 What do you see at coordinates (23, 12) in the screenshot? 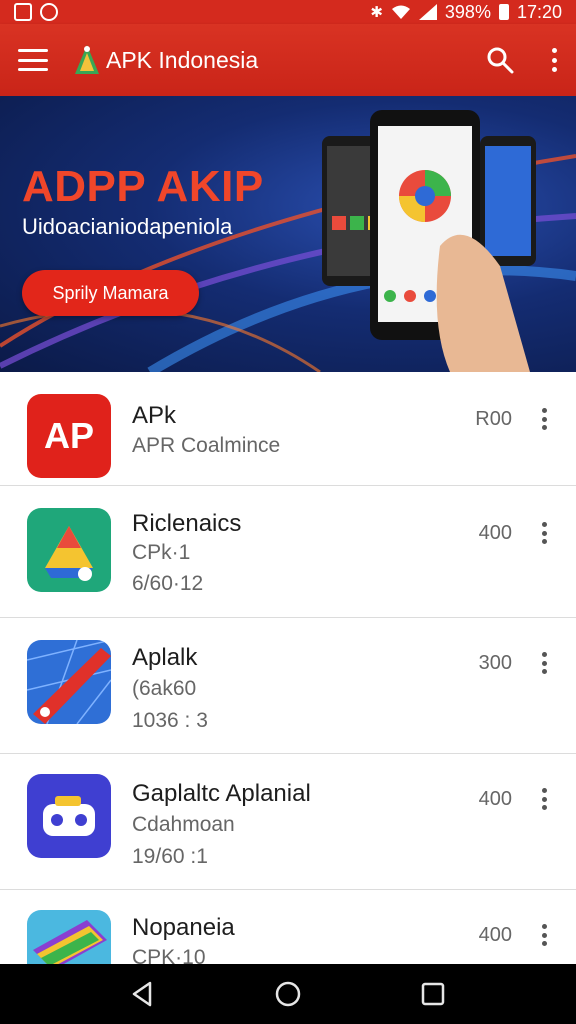
I see `gallery-icon` at bounding box center [23, 12].